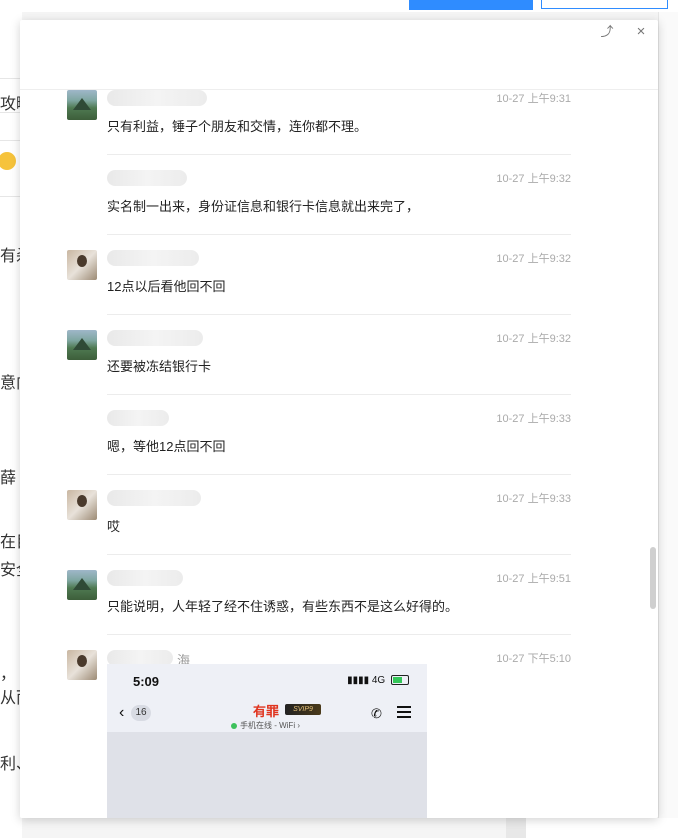 Image resolution: width=678 pixels, height=838 pixels. I want to click on message-time: 10-27 上午9:31, so click(533, 99).